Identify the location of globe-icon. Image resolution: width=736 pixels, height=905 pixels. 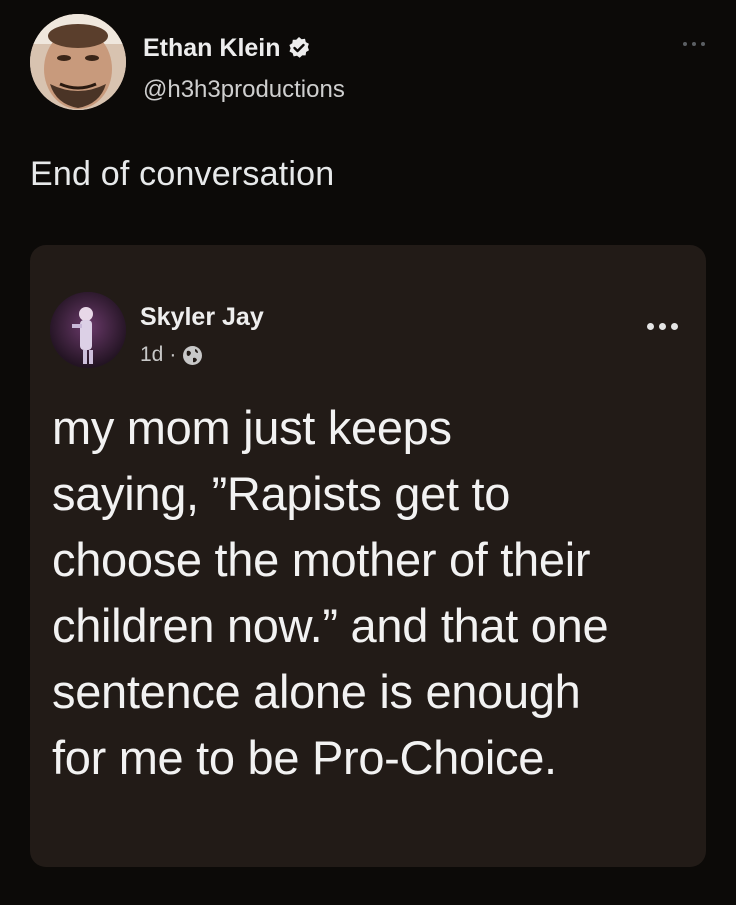
(192, 355).